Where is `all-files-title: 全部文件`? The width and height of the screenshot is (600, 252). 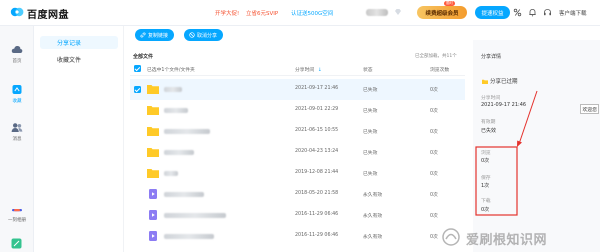
all-files-title: 全部文件 is located at coordinates (143, 57).